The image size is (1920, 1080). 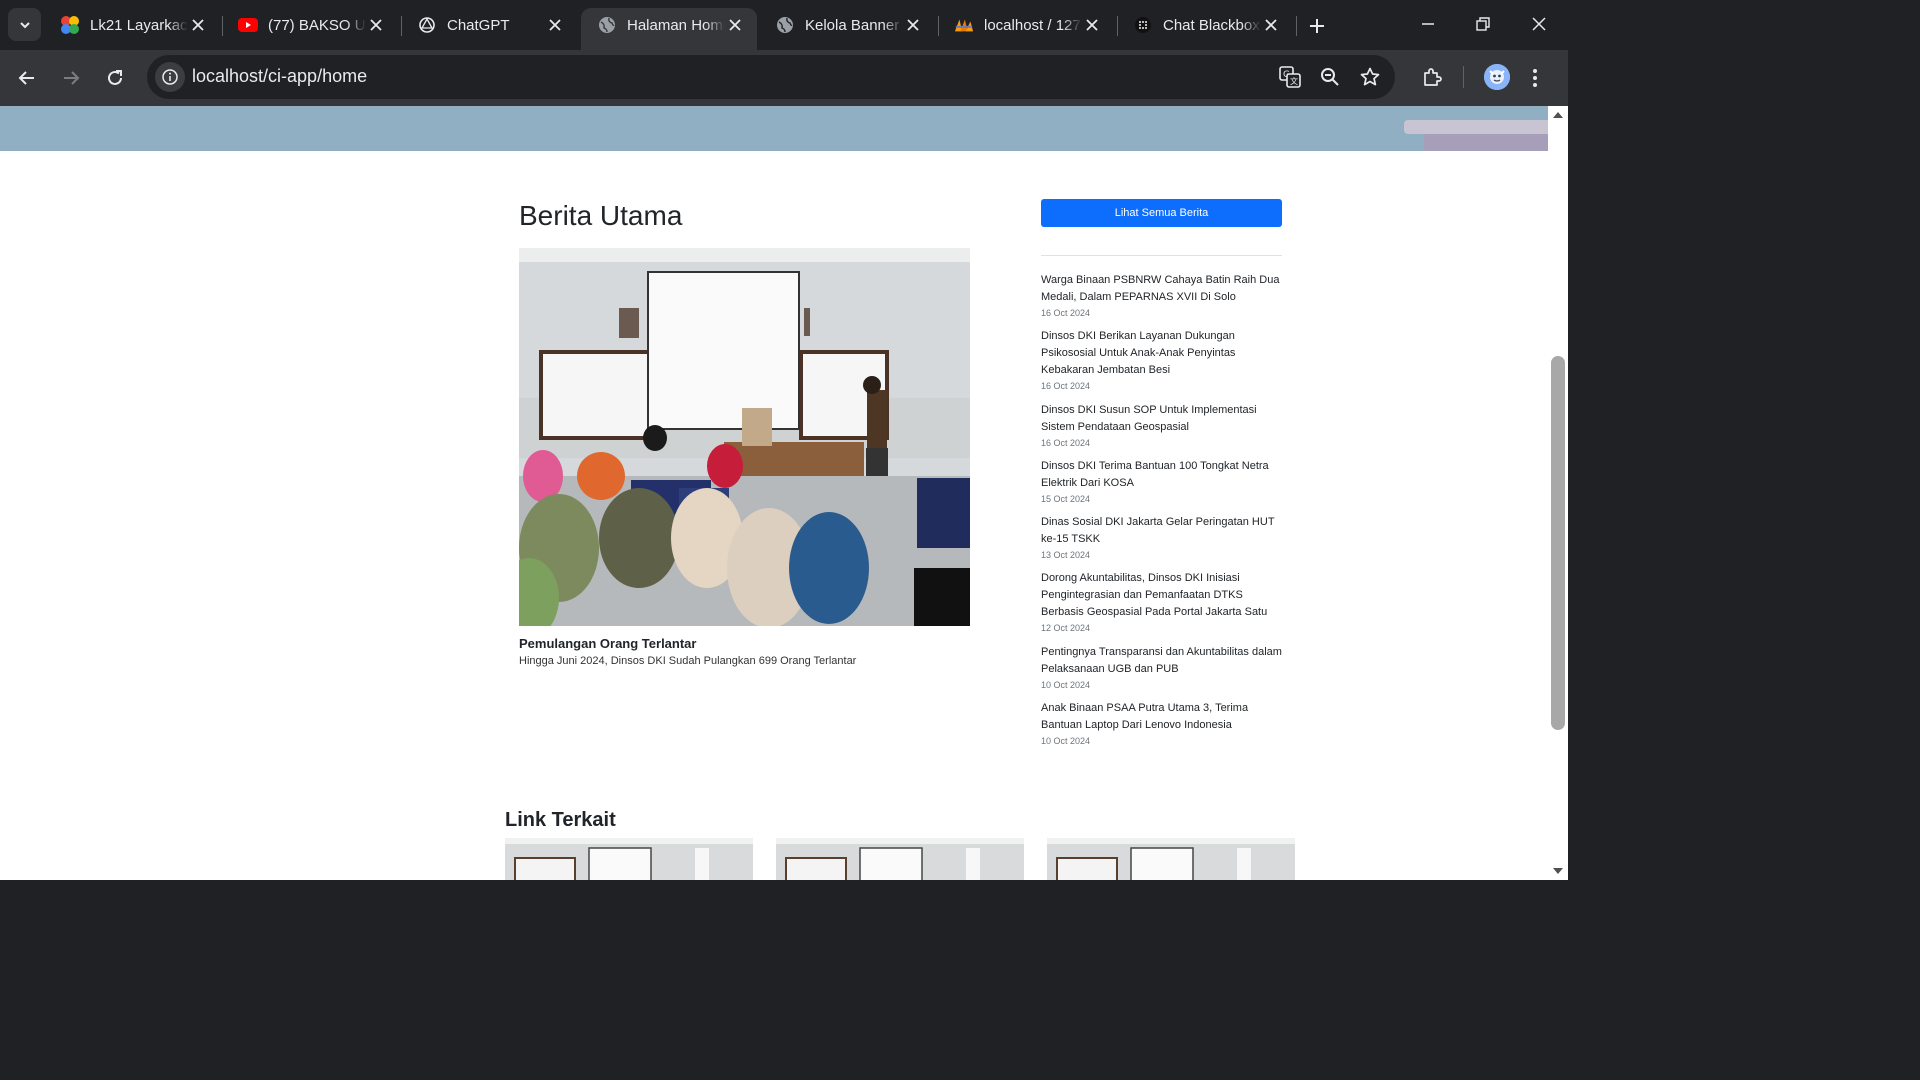 What do you see at coordinates (1558, 115) in the screenshot?
I see `scroll-up-arrow-icon` at bounding box center [1558, 115].